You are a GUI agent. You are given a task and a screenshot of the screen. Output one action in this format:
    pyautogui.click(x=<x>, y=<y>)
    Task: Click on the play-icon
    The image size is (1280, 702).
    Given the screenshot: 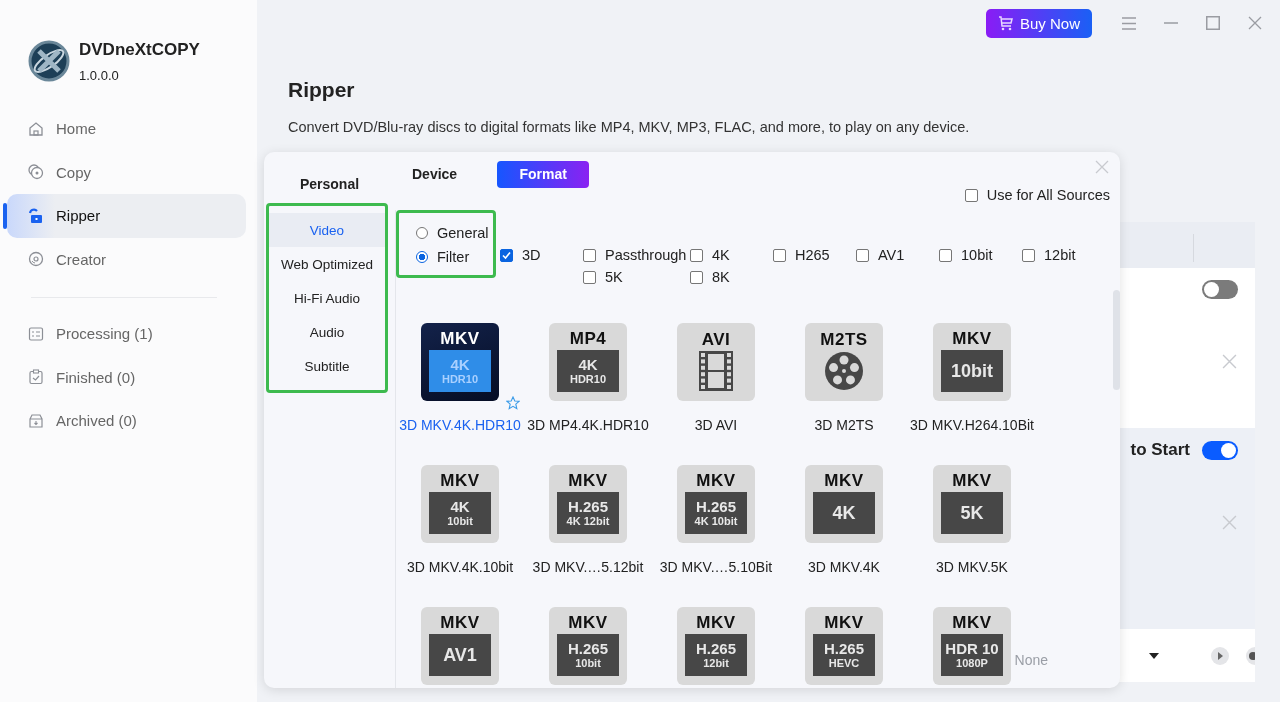 What is the action you would take?
    pyautogui.click(x=1220, y=655)
    